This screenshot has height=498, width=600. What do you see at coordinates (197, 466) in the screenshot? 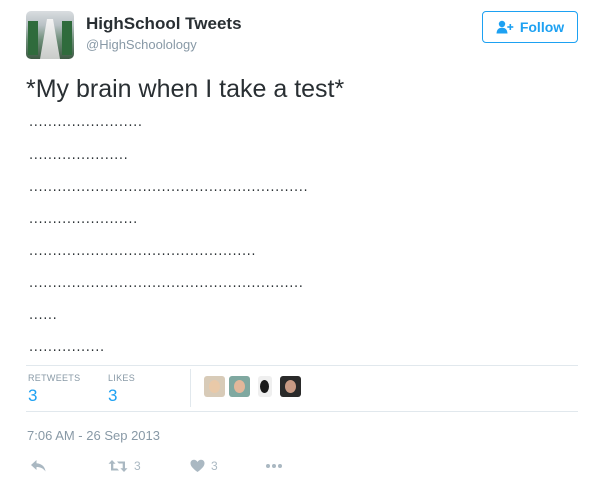
I see `heart-icon` at bounding box center [197, 466].